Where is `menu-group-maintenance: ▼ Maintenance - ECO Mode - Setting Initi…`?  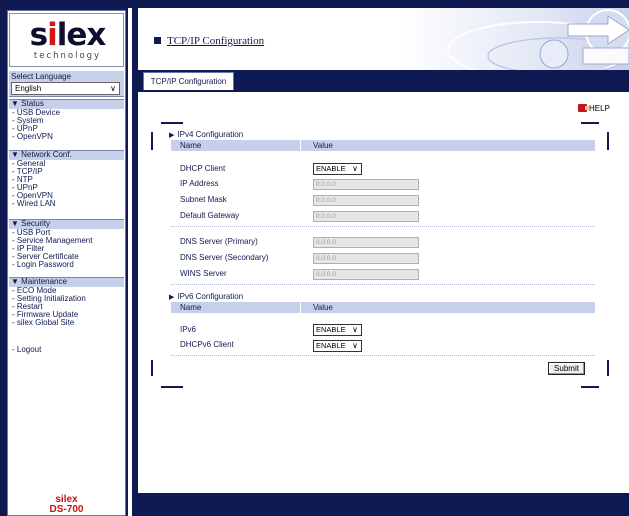 menu-group-maintenance: ▼ Maintenance - ECO Mode - Setting Initi… is located at coordinates (66, 302).